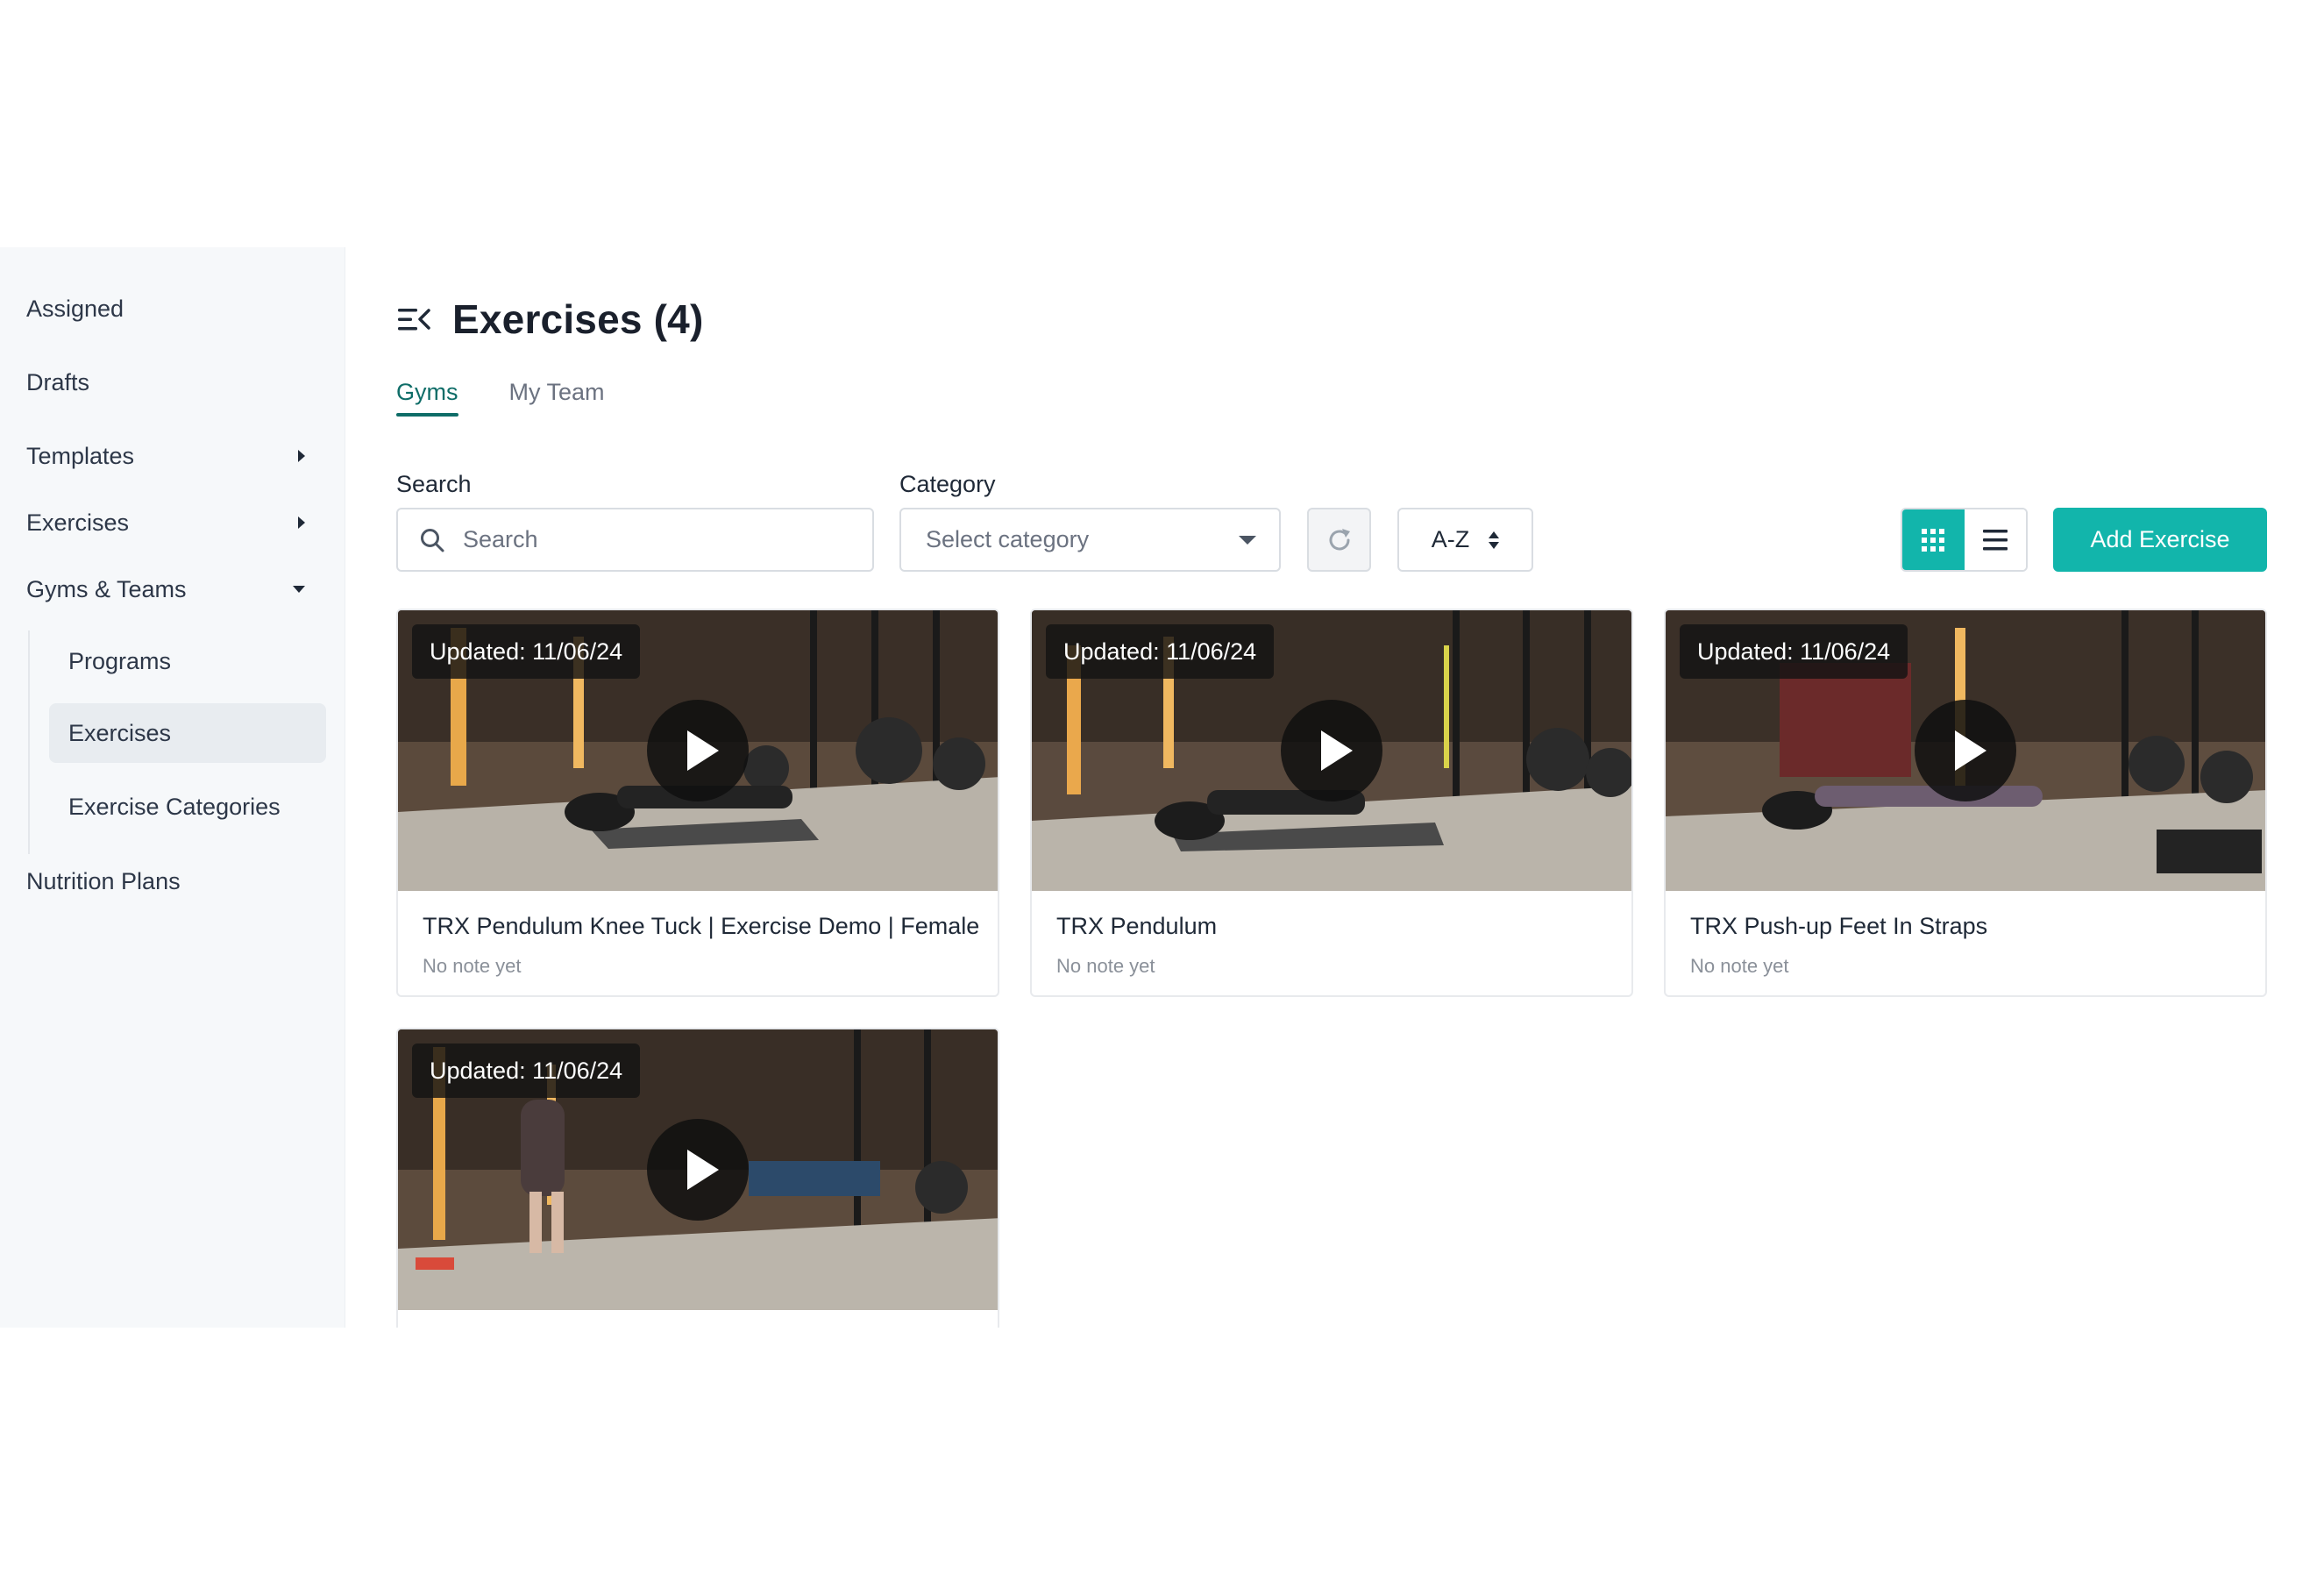  I want to click on sidebar-subitem-programs: Programs, so click(187, 661).